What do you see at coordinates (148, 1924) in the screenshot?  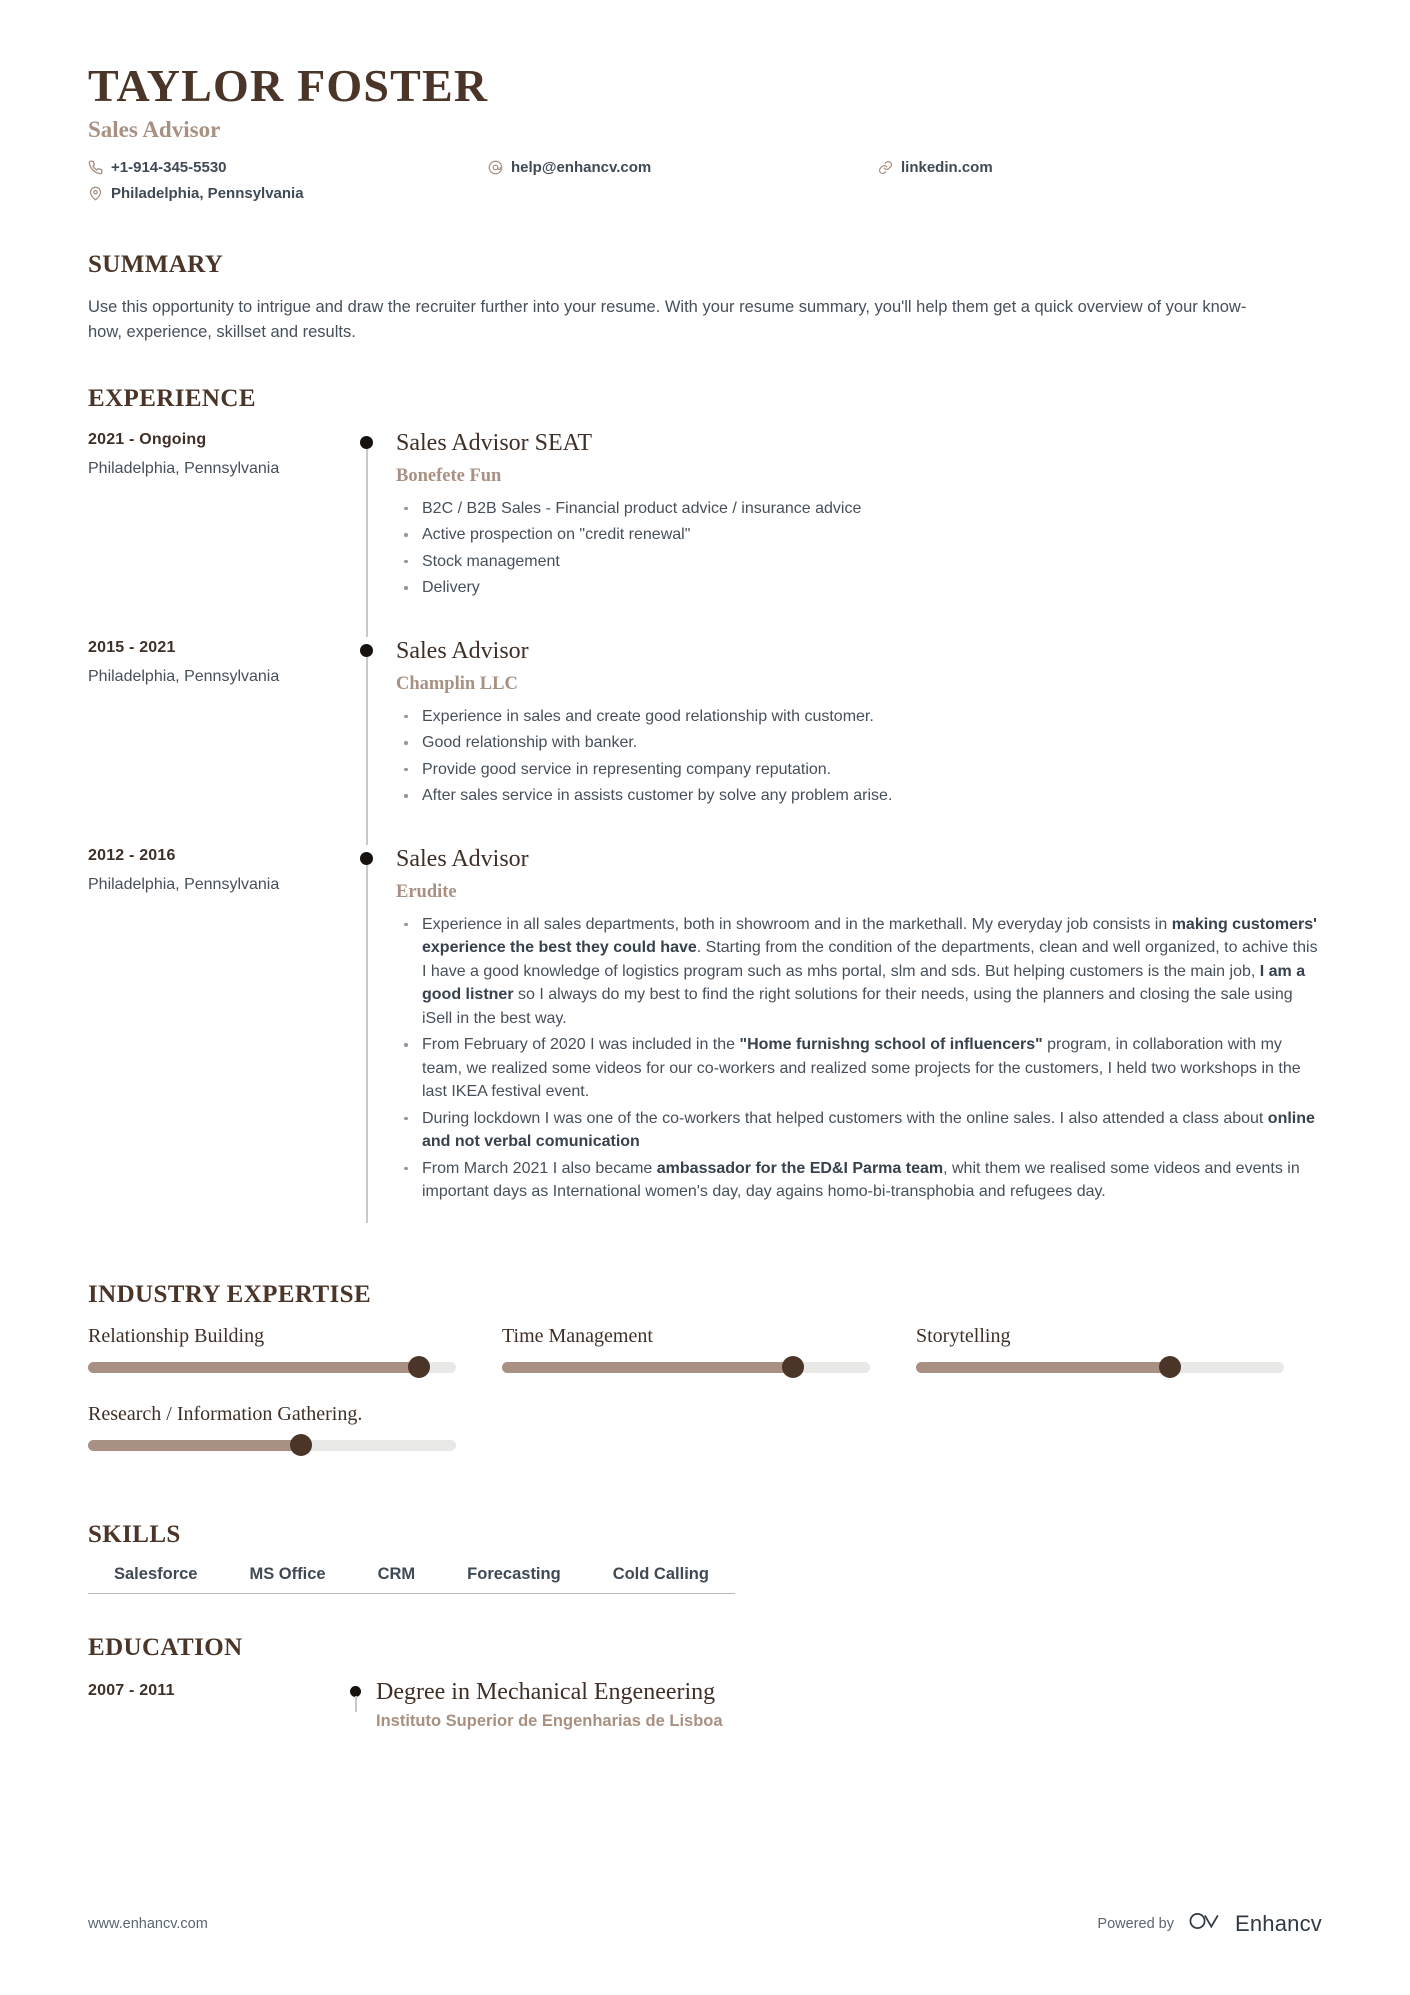 I see `footer-url: www.enhancv.com` at bounding box center [148, 1924].